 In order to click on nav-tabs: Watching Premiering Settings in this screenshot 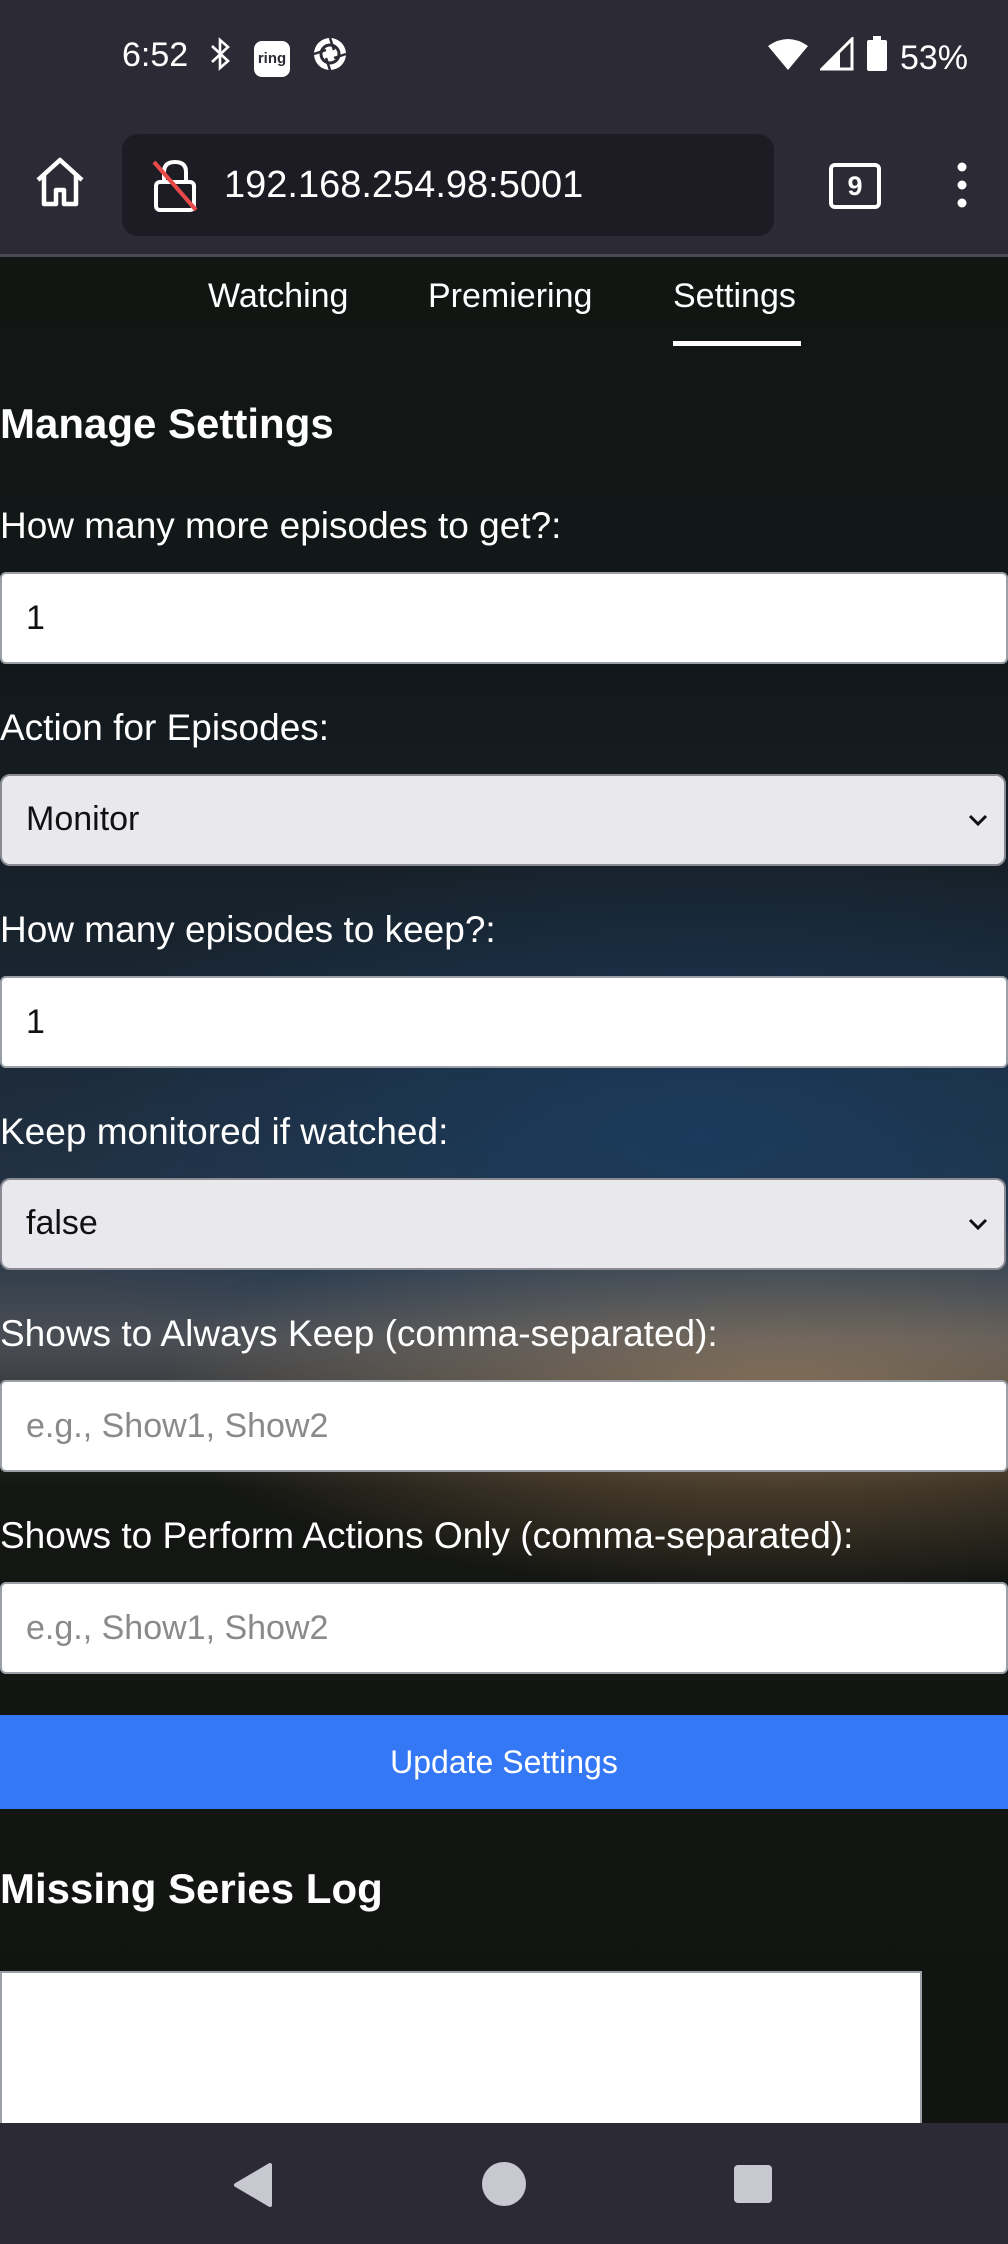, I will do `click(504, 302)`.